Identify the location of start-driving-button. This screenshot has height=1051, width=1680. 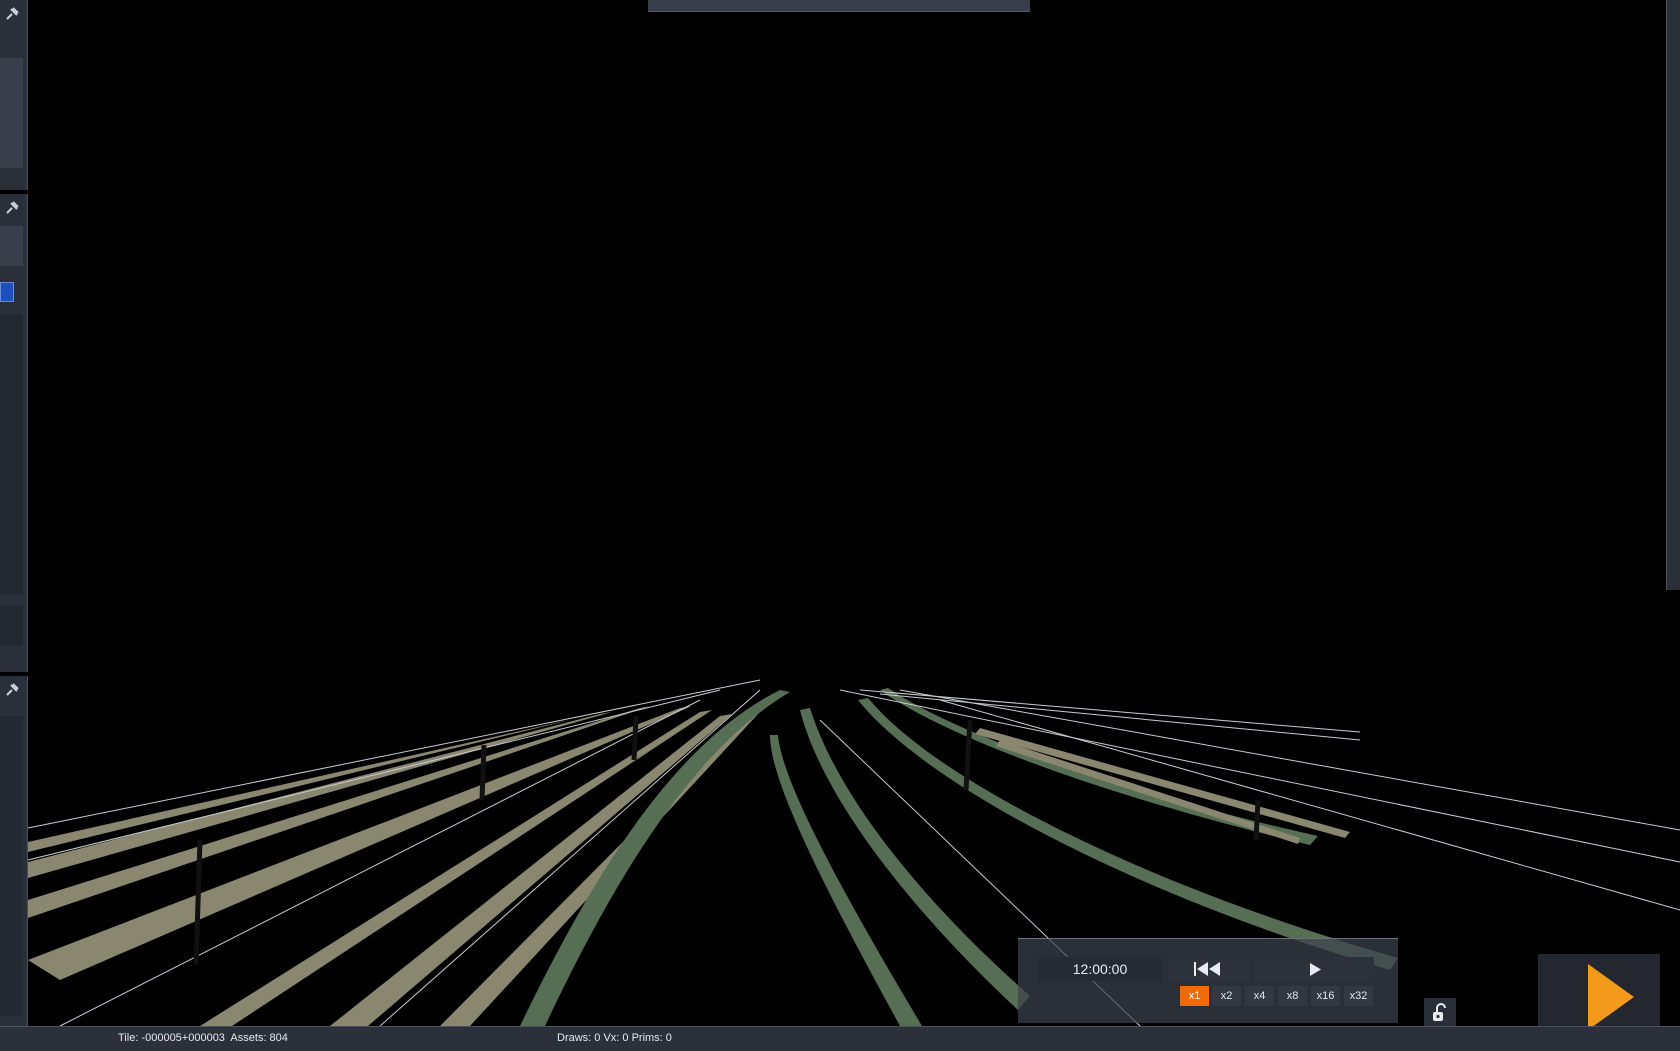
(1599, 992).